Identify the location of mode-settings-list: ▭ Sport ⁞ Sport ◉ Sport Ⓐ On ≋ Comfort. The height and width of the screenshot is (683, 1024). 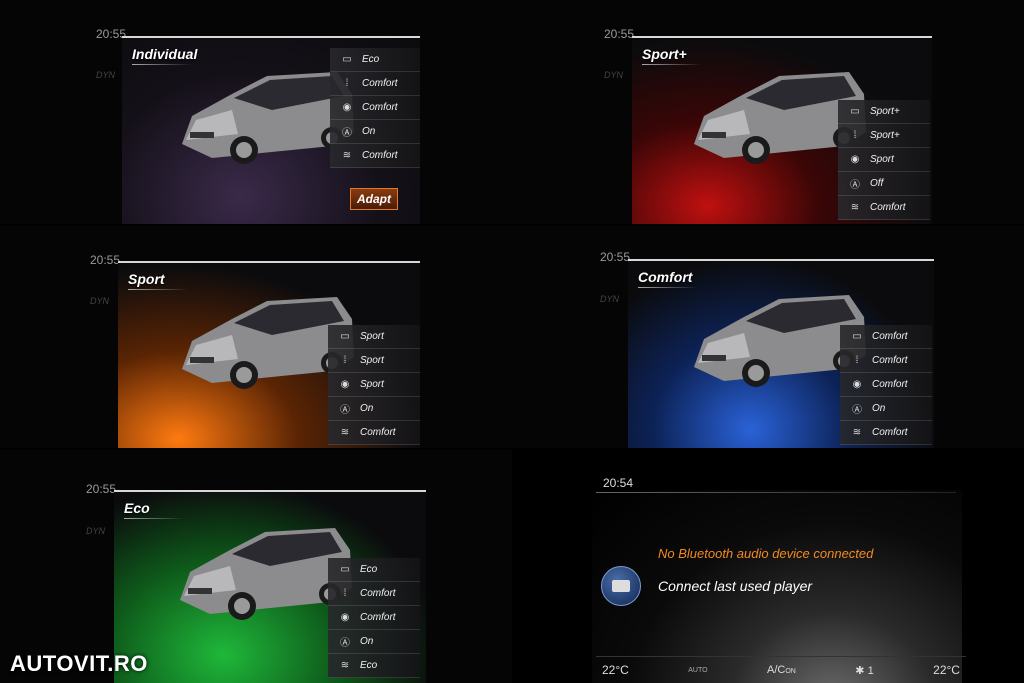
(374, 385).